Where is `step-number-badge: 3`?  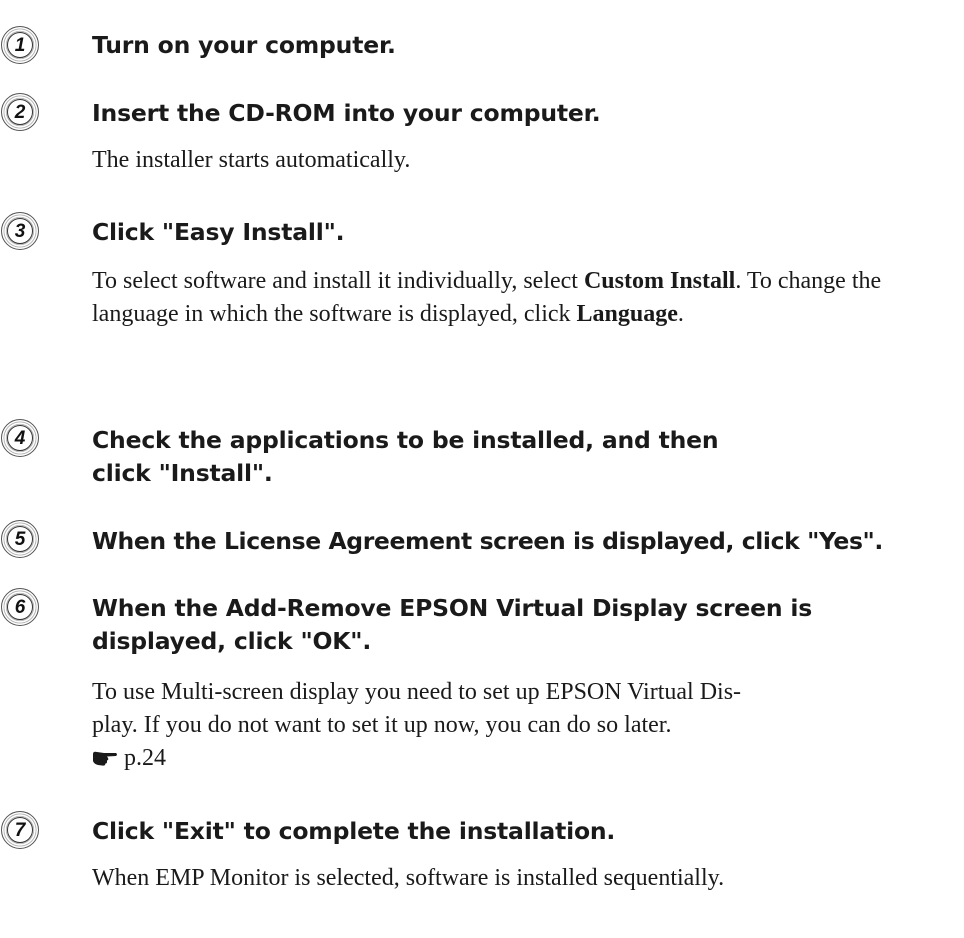 step-number-badge: 3 is located at coordinates (20, 231).